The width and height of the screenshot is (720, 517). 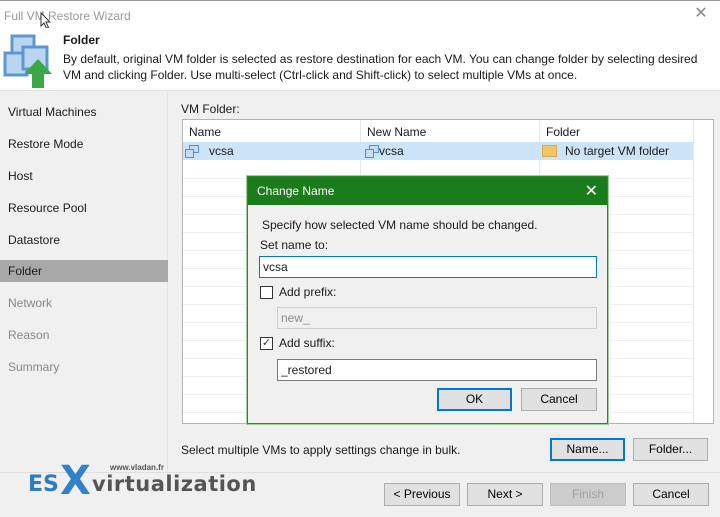 I want to click on table-header: Name New Name Folder, so click(x=448, y=131).